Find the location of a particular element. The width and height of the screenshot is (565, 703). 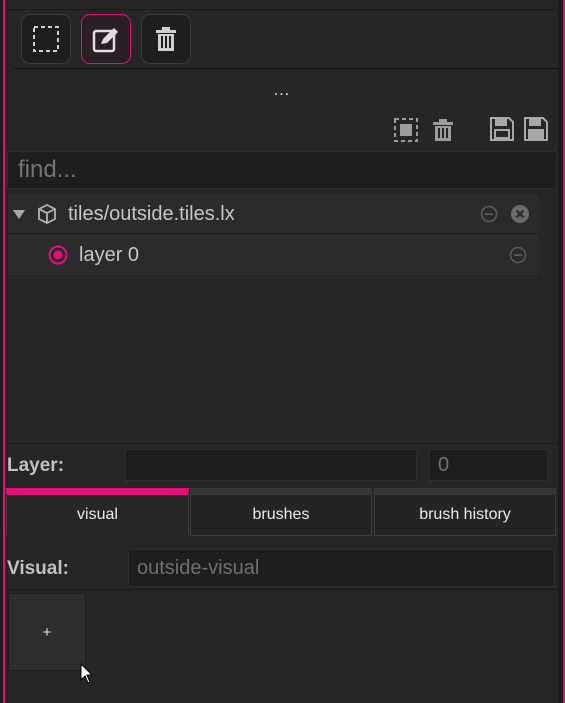

toolbar-divider is located at coordinates (286, 68).